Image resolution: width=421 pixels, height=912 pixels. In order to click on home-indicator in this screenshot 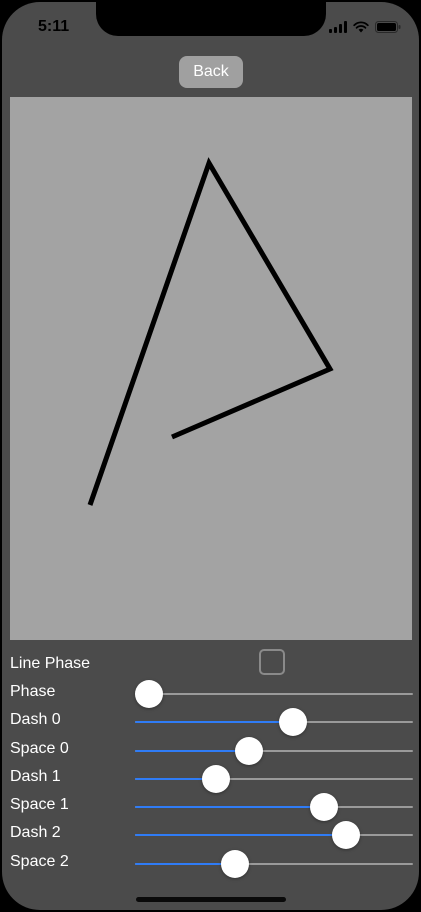, I will do `click(211, 899)`.